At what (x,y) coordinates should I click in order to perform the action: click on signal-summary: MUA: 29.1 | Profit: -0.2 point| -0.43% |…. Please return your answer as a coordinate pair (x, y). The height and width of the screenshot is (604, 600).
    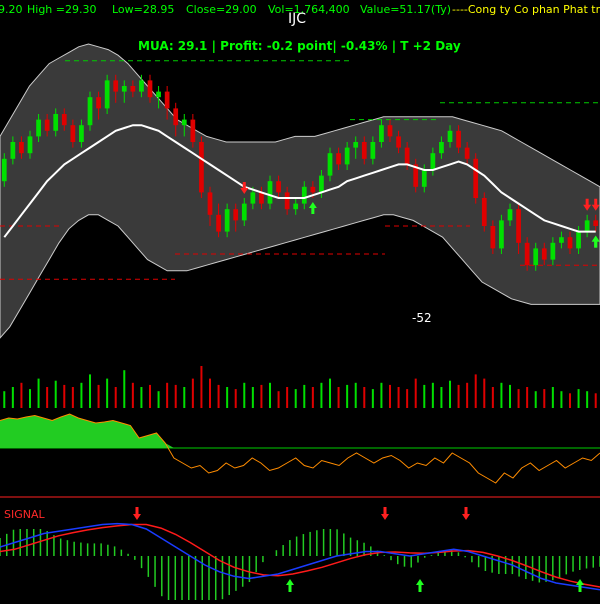
    Looking at the image, I should click on (299, 46).